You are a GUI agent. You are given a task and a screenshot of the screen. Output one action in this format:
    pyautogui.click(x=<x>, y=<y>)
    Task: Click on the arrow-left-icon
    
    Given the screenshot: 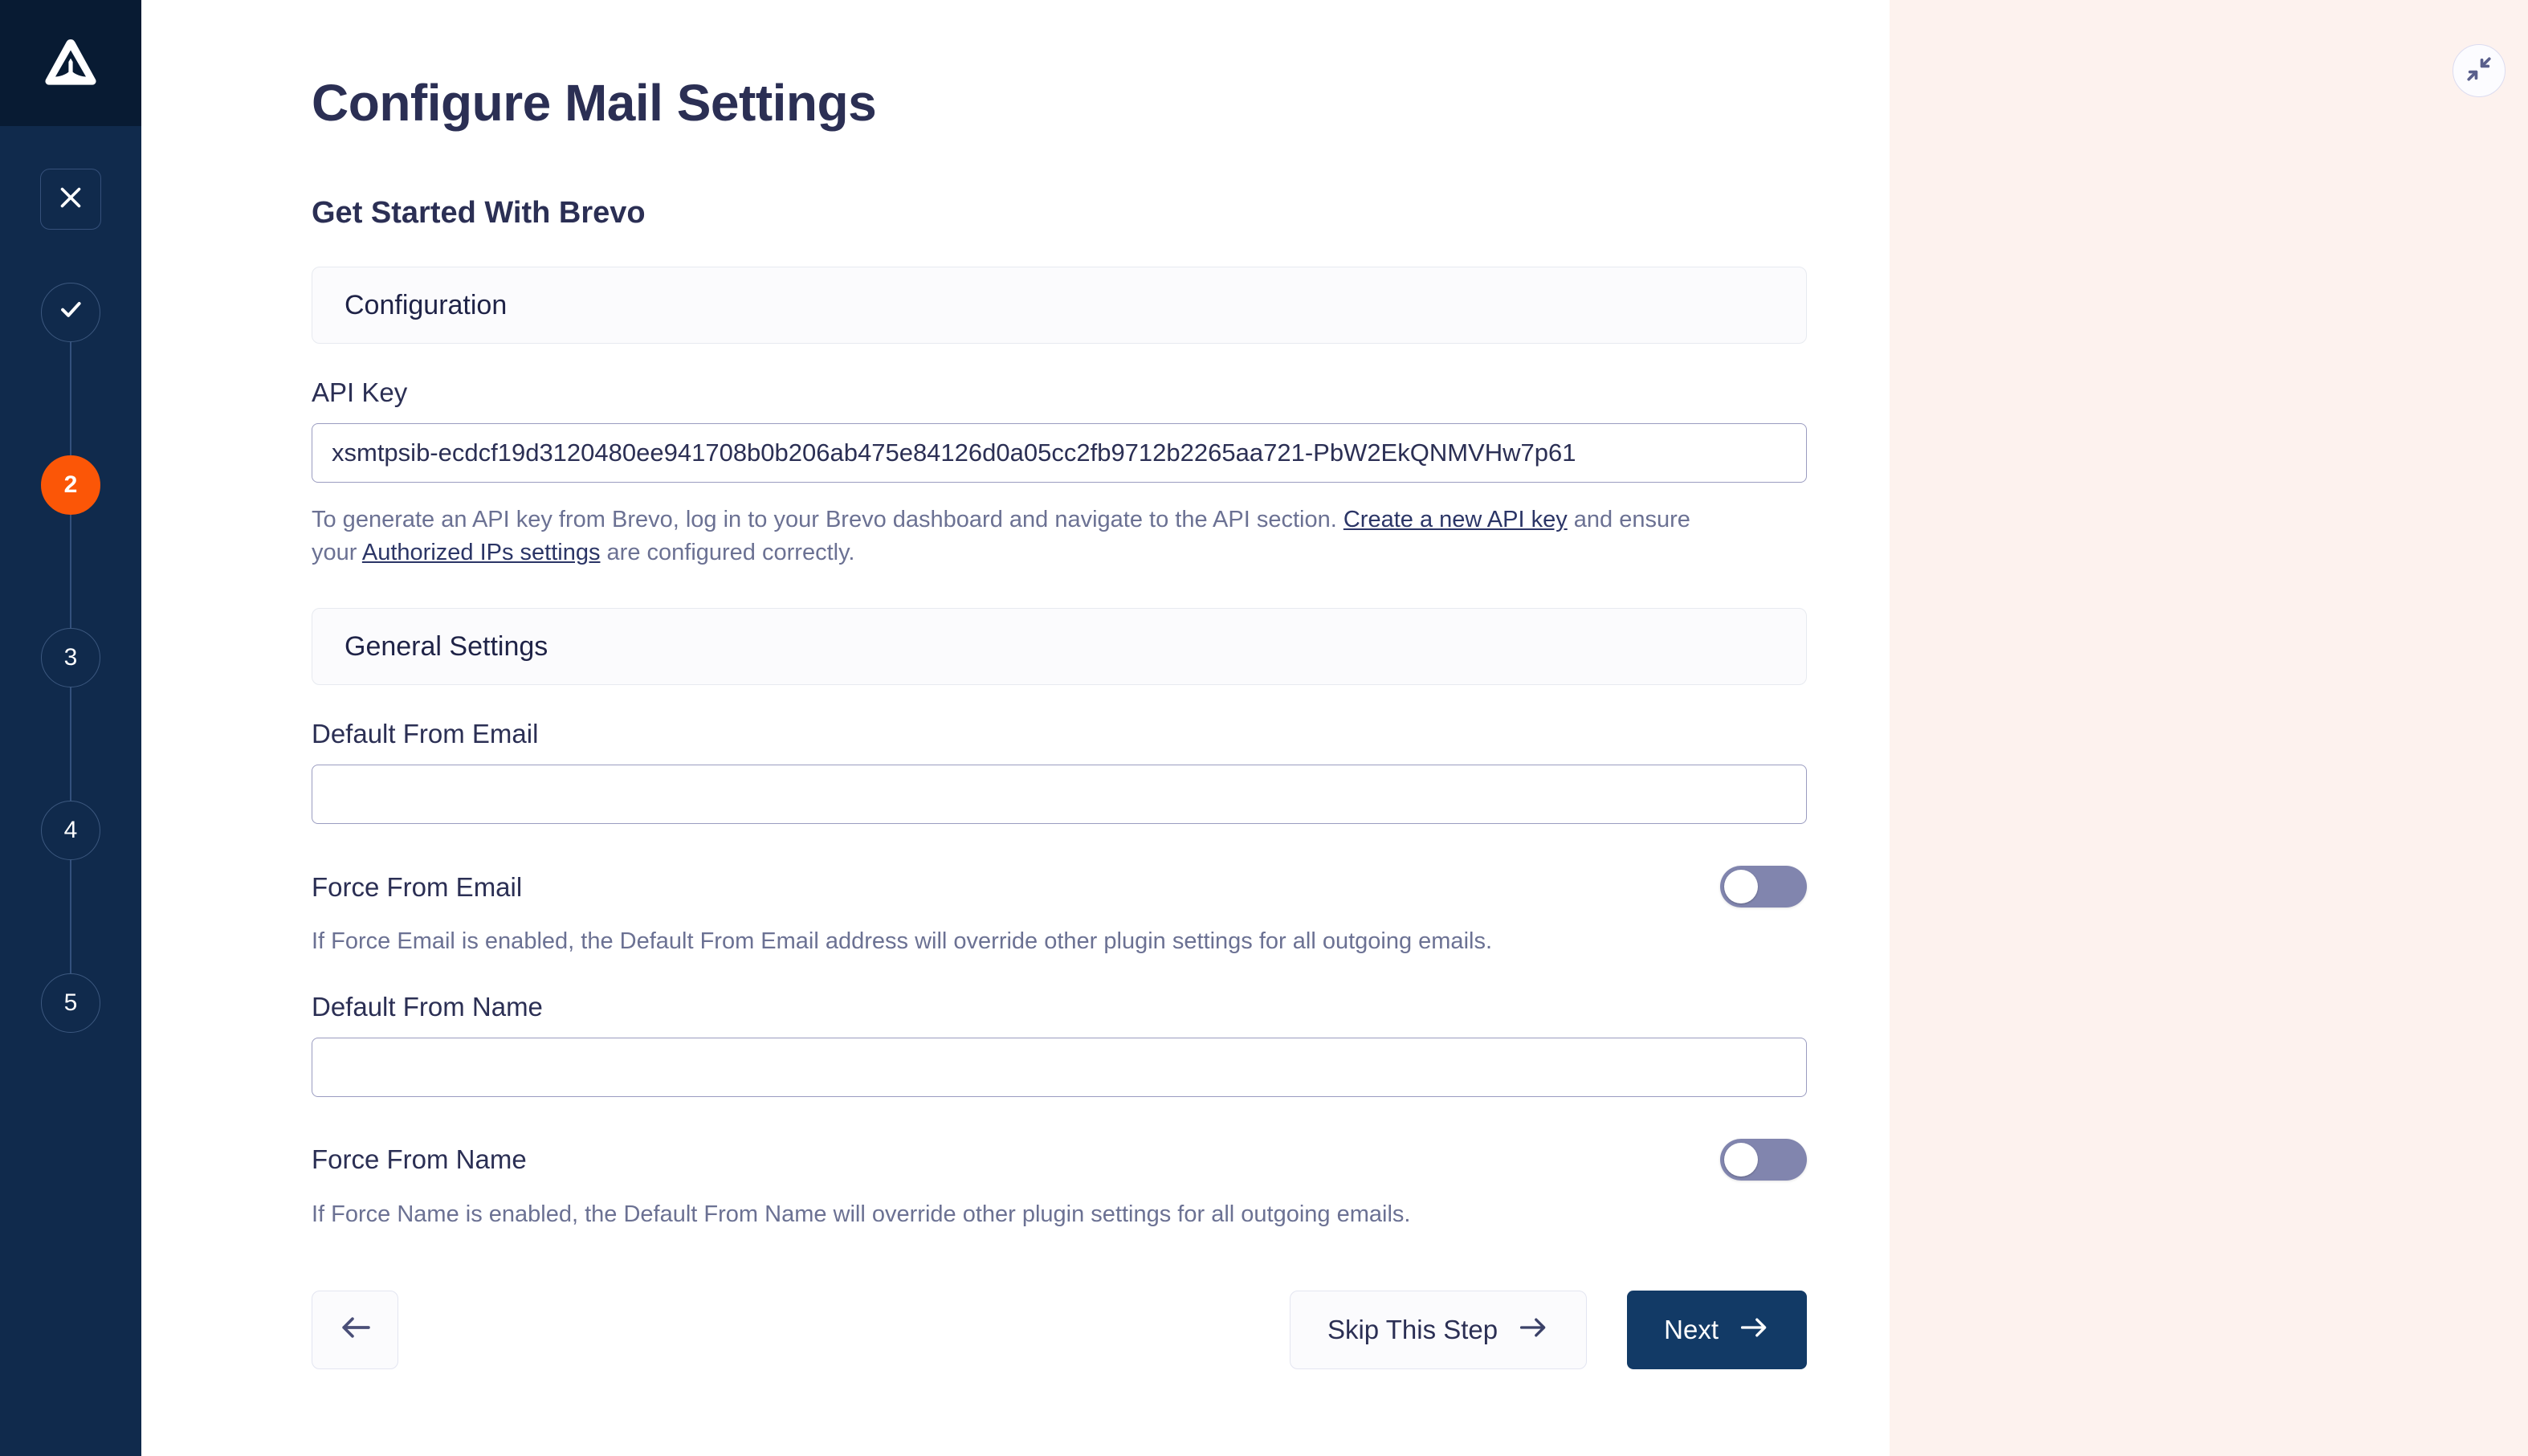 What is the action you would take?
    pyautogui.click(x=355, y=1329)
    